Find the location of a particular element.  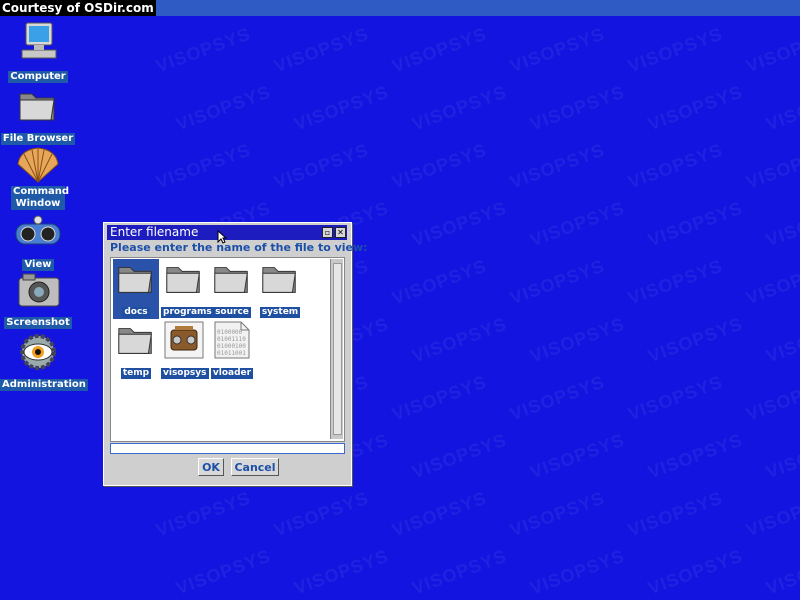

desktop-icon-screenshot: Screenshot is located at coordinates (38, 299).